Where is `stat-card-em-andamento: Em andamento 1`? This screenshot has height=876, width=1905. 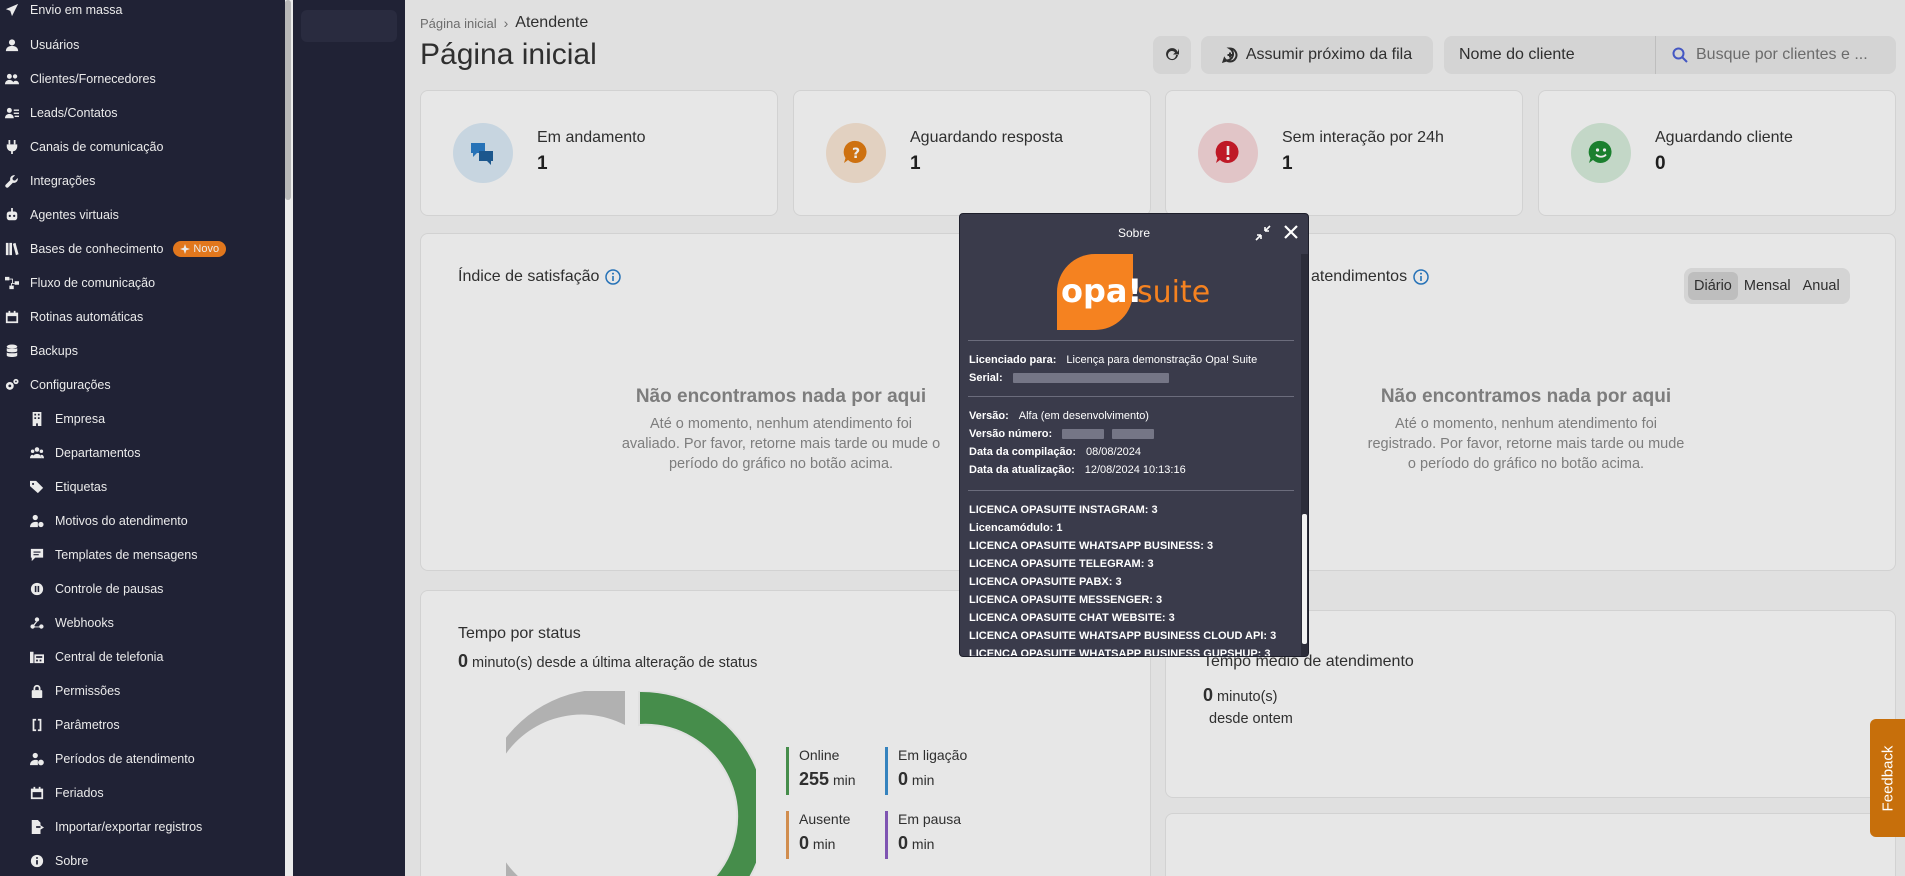 stat-card-em-andamento: Em andamento 1 is located at coordinates (599, 153).